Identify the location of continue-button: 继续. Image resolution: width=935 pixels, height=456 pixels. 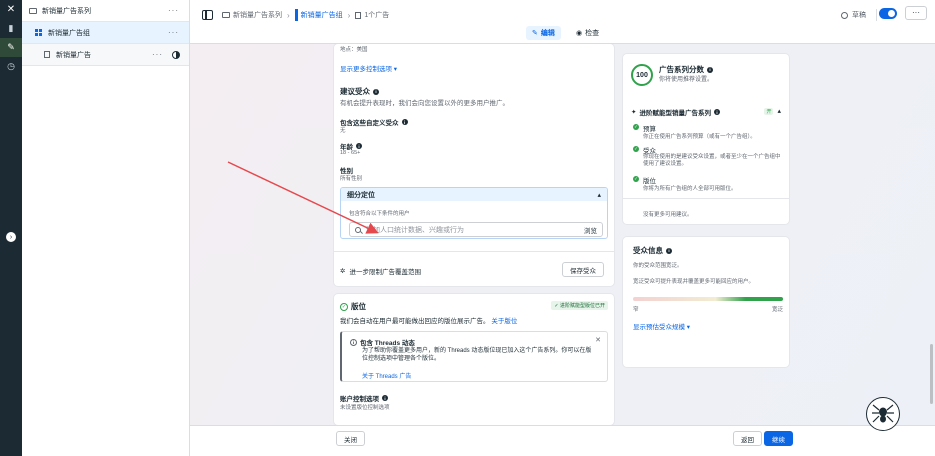
(778, 438).